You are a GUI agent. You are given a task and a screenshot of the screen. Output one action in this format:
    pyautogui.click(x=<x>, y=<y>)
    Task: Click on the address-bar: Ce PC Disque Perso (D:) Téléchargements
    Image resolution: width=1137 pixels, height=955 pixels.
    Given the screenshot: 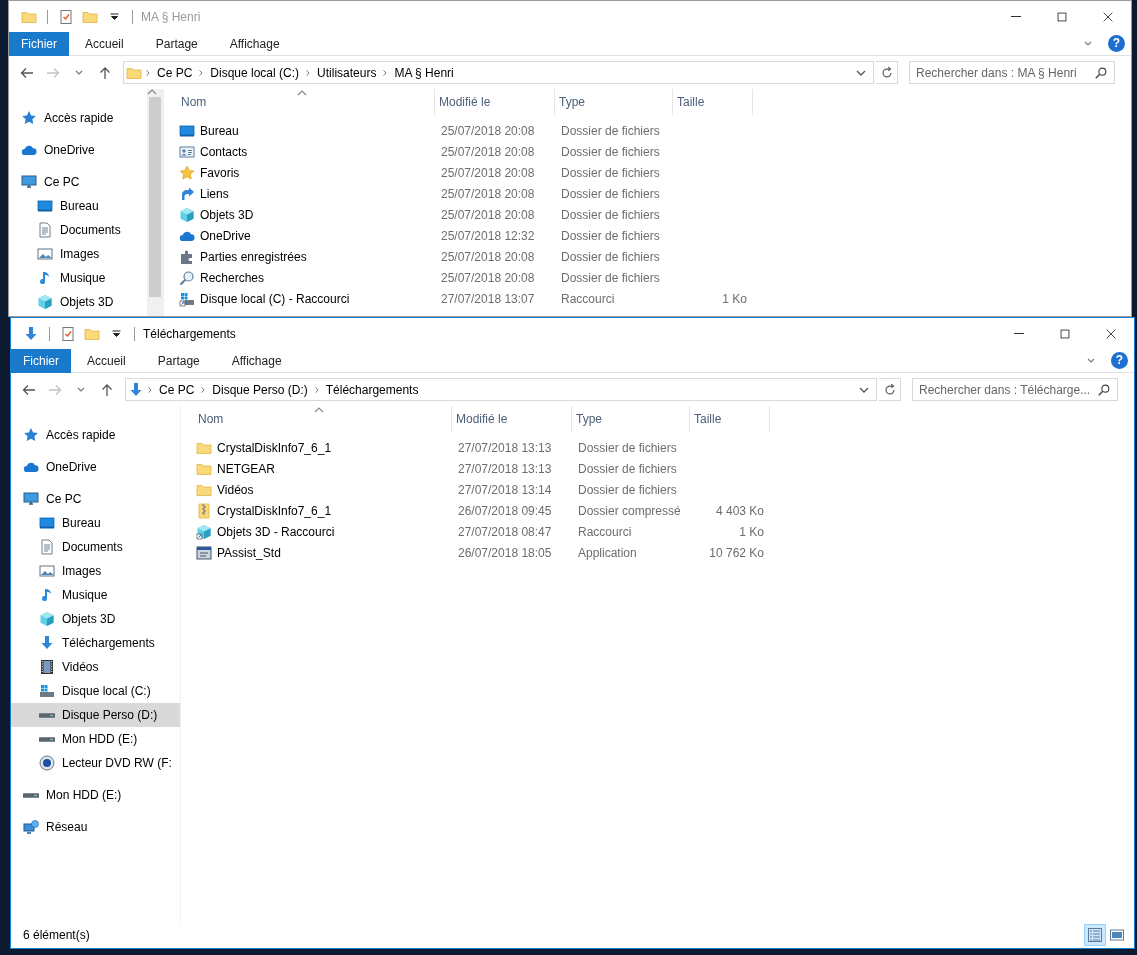 What is the action you would take?
    pyautogui.click(x=501, y=389)
    